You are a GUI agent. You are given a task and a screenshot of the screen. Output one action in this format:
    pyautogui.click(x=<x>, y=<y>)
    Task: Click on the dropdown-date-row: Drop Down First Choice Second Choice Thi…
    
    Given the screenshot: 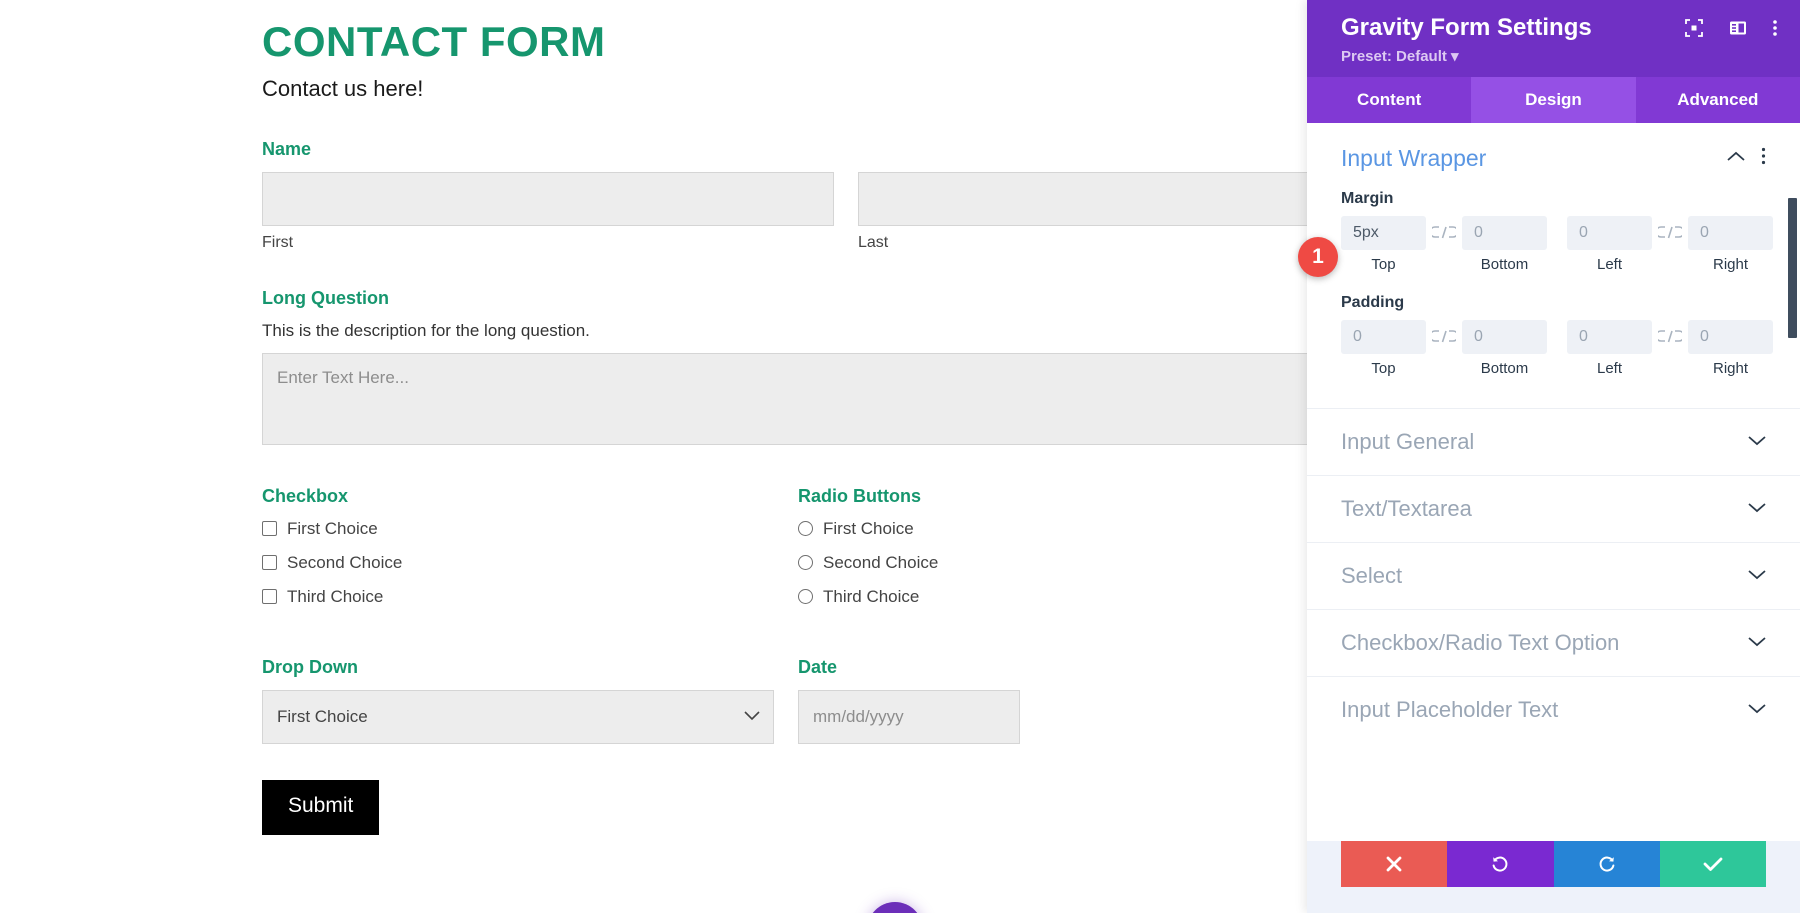 What is the action you would take?
    pyautogui.click(x=786, y=700)
    